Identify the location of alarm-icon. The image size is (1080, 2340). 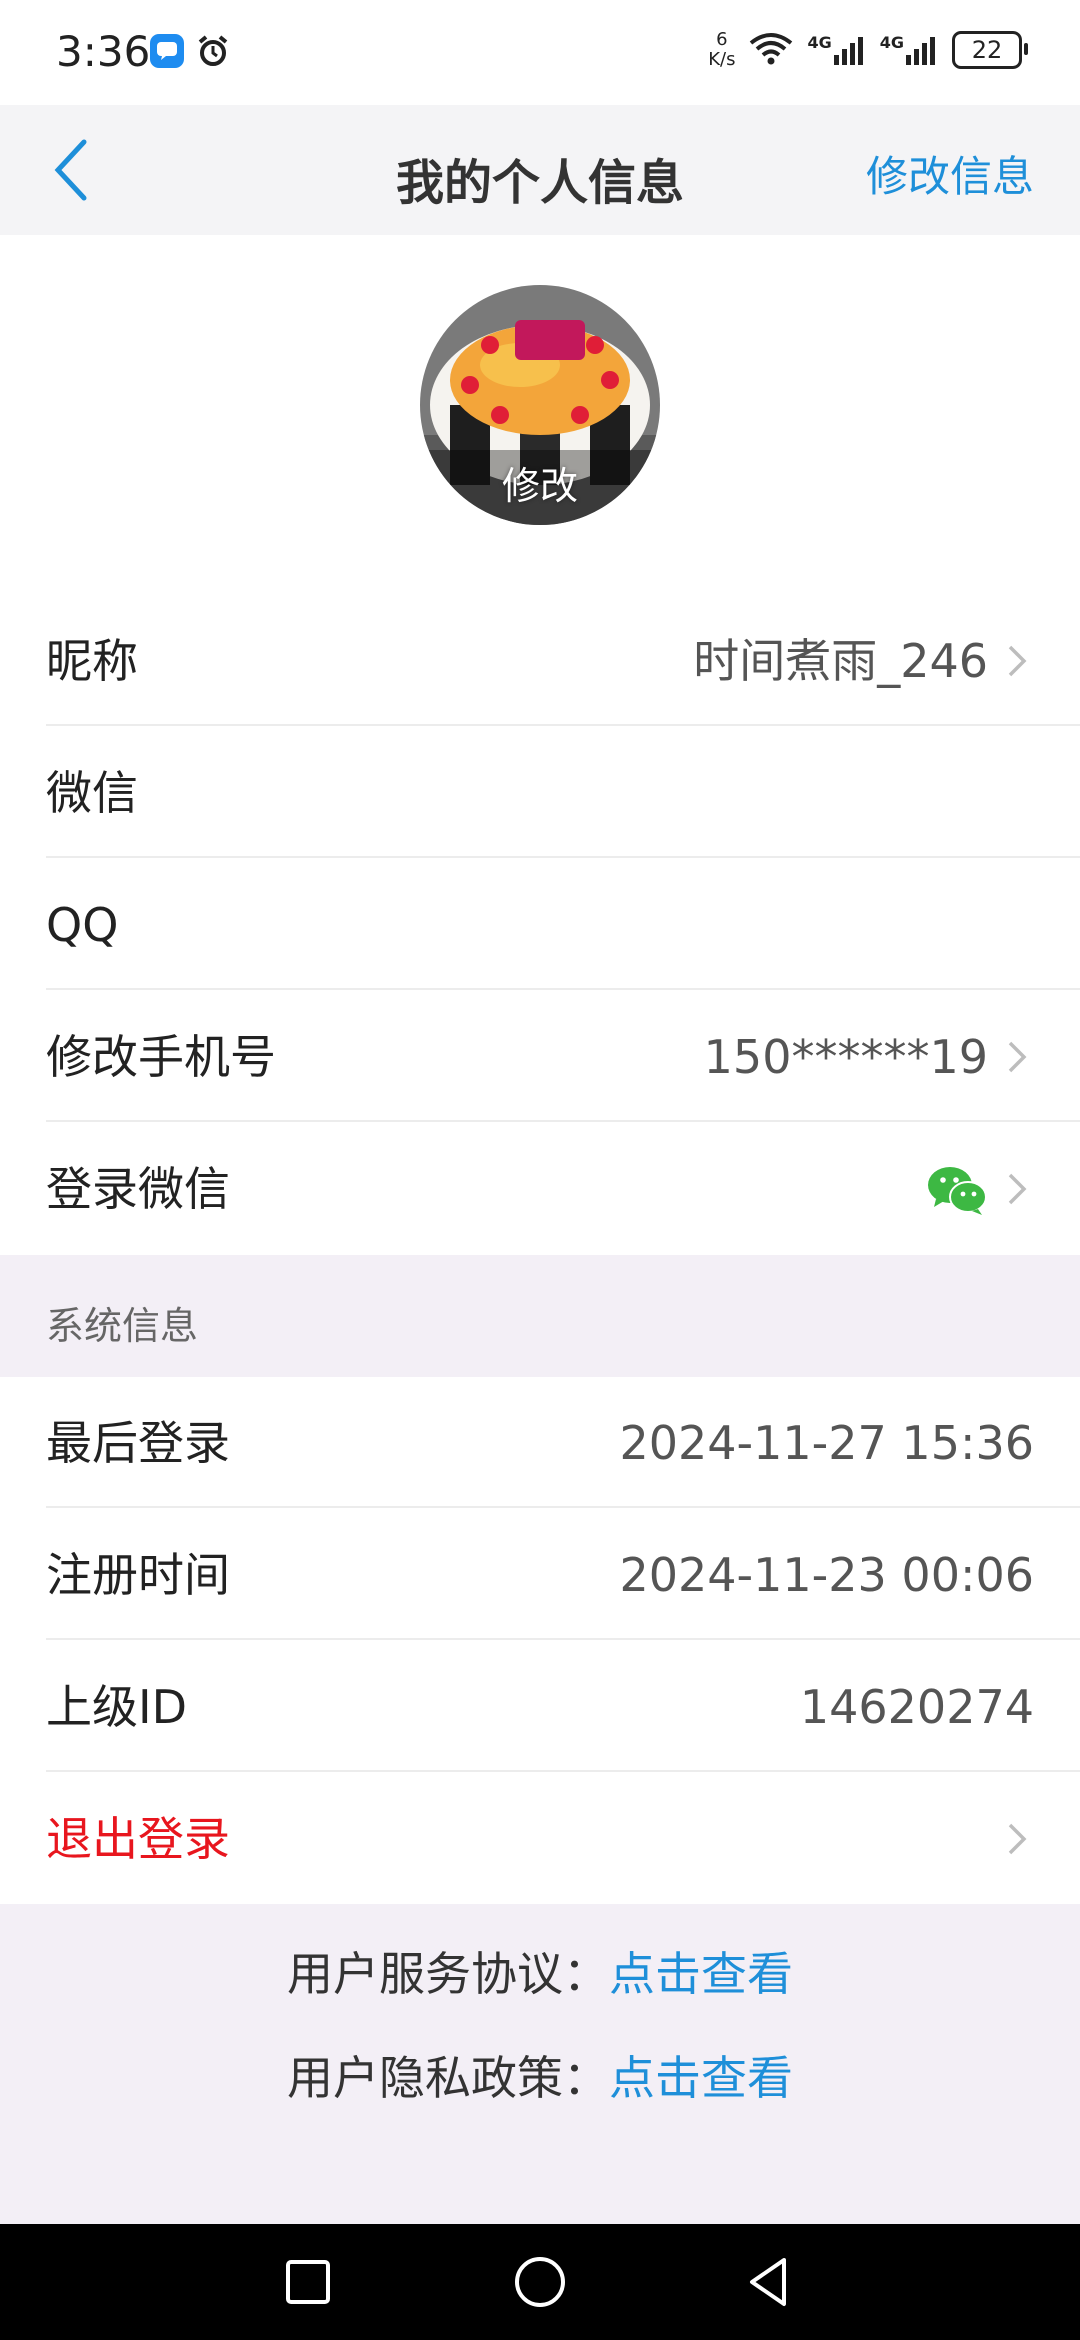
(213, 53).